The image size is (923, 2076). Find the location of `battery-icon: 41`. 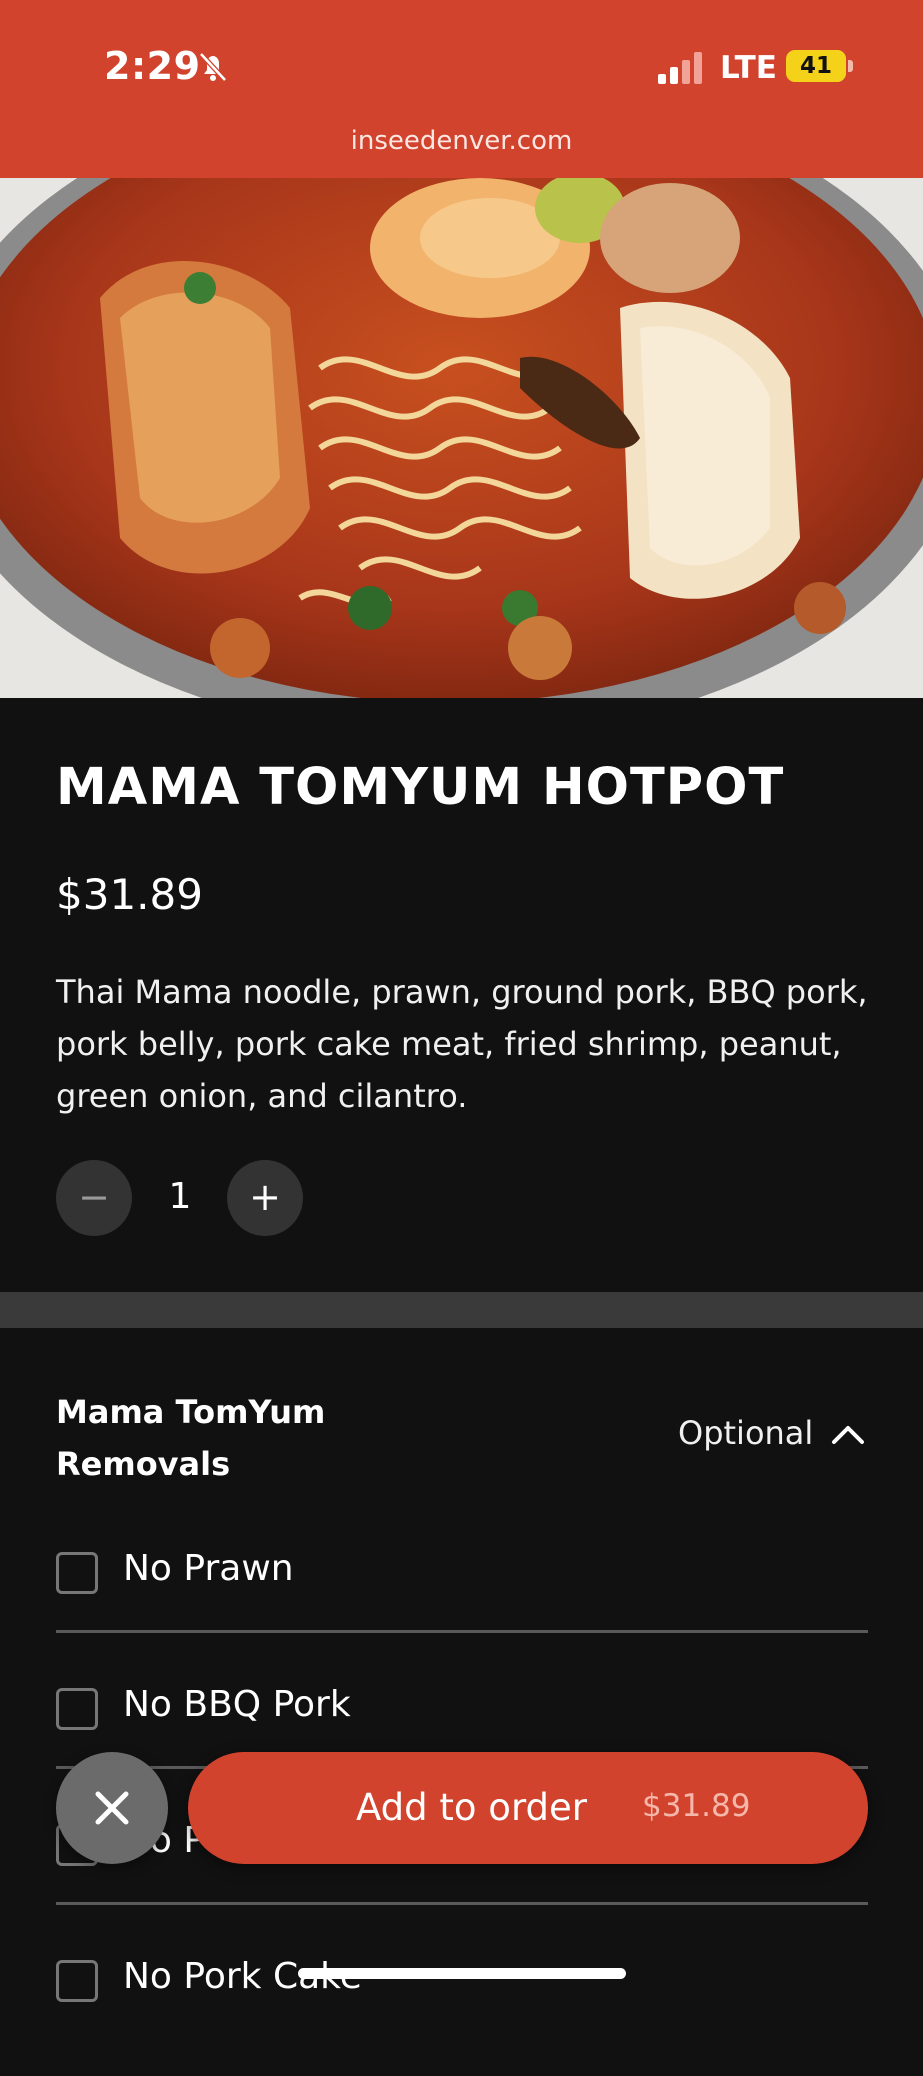

battery-icon: 41 is located at coordinates (816, 66).